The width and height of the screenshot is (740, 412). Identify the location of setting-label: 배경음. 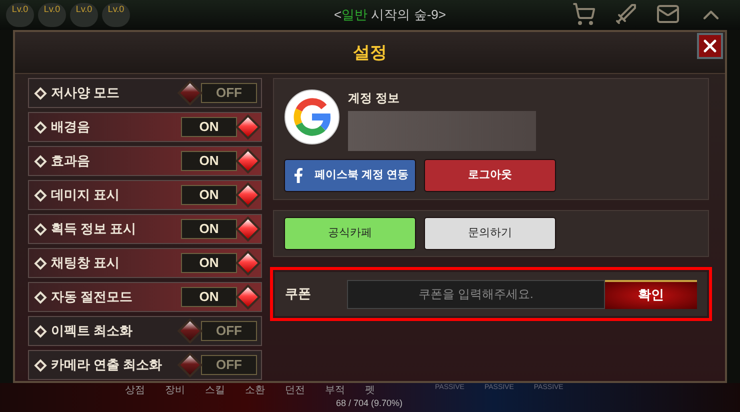
(70, 127).